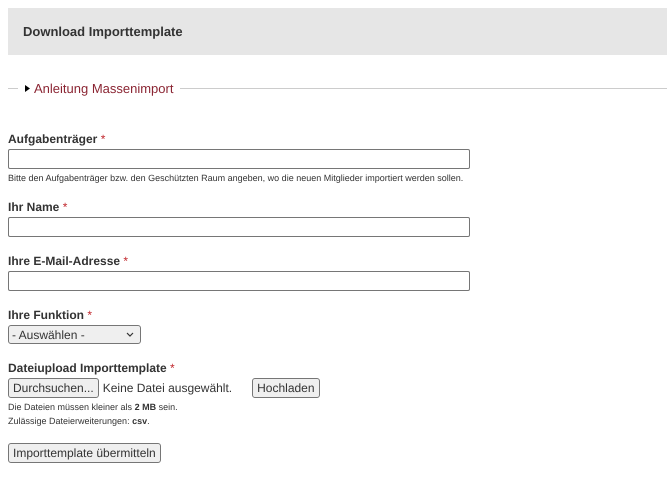 Image resolution: width=667 pixels, height=483 pixels. Describe the element at coordinates (46, 315) in the screenshot. I see `field-label: Ihre Funktion` at that location.